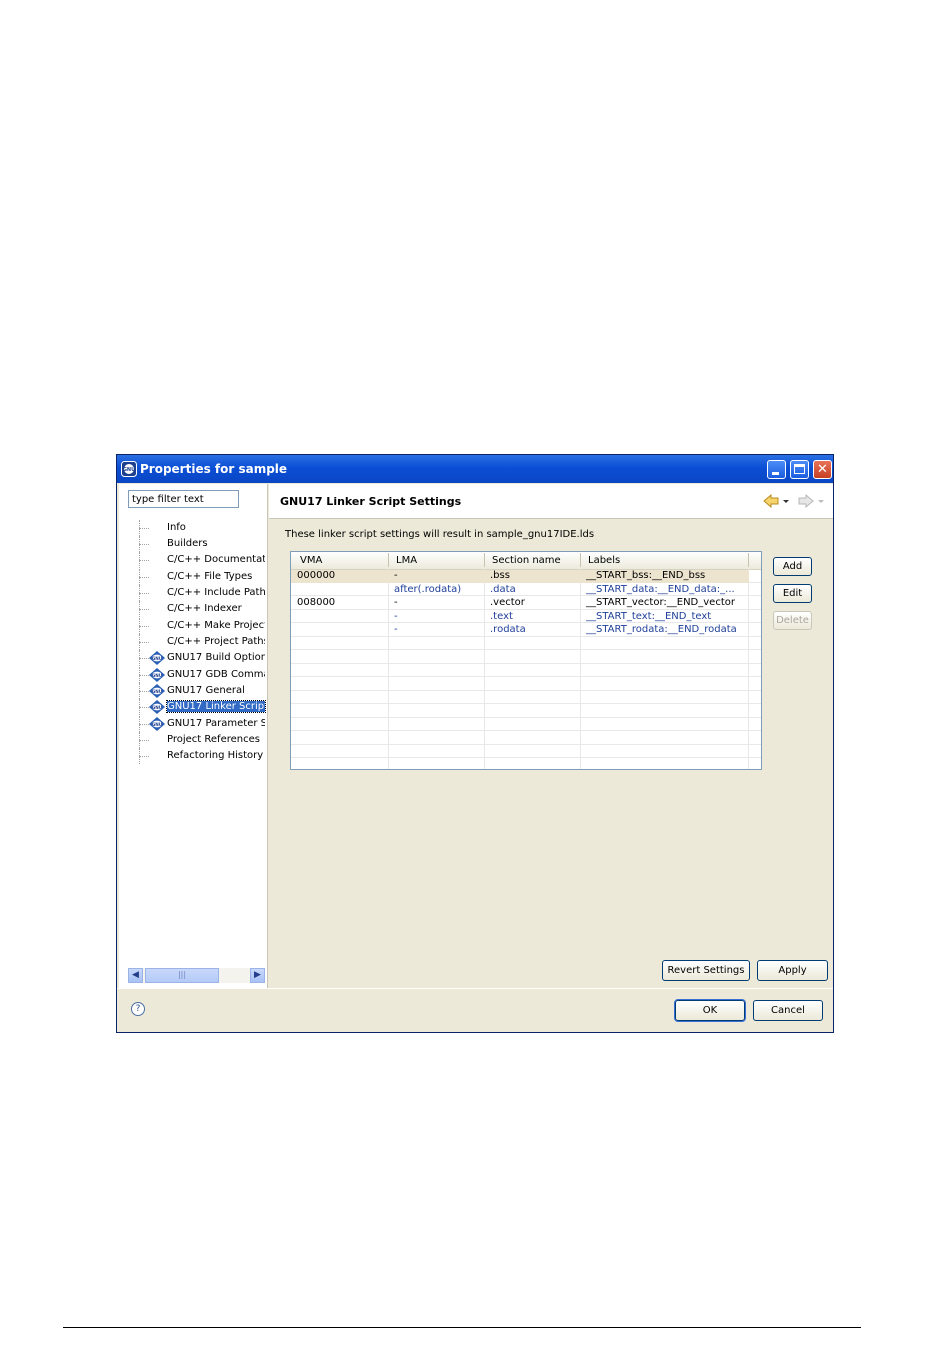  I want to click on tree-item-cpp-include-paths: C/C++ Include Paths, so click(192, 593).